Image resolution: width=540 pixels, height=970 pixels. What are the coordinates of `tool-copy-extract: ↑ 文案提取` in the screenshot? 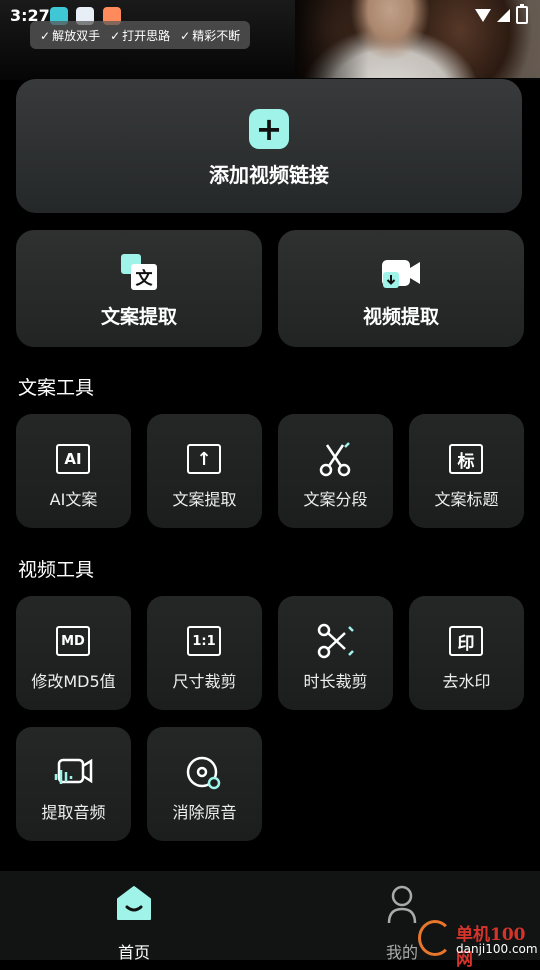 It's located at (204, 471).